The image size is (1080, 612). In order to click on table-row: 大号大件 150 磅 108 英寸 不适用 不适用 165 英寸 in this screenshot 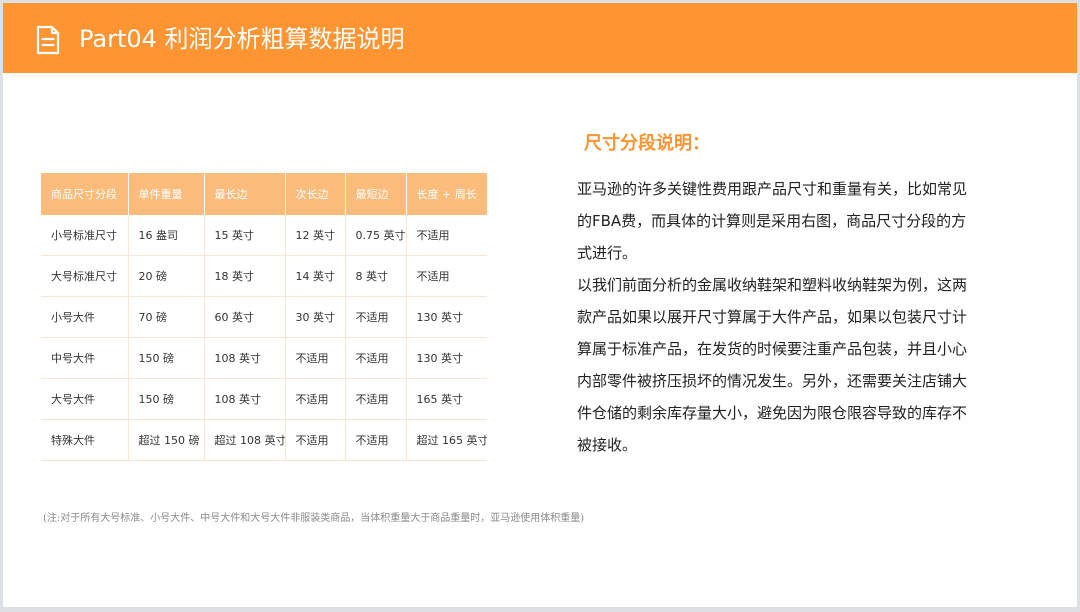, I will do `click(264, 399)`.